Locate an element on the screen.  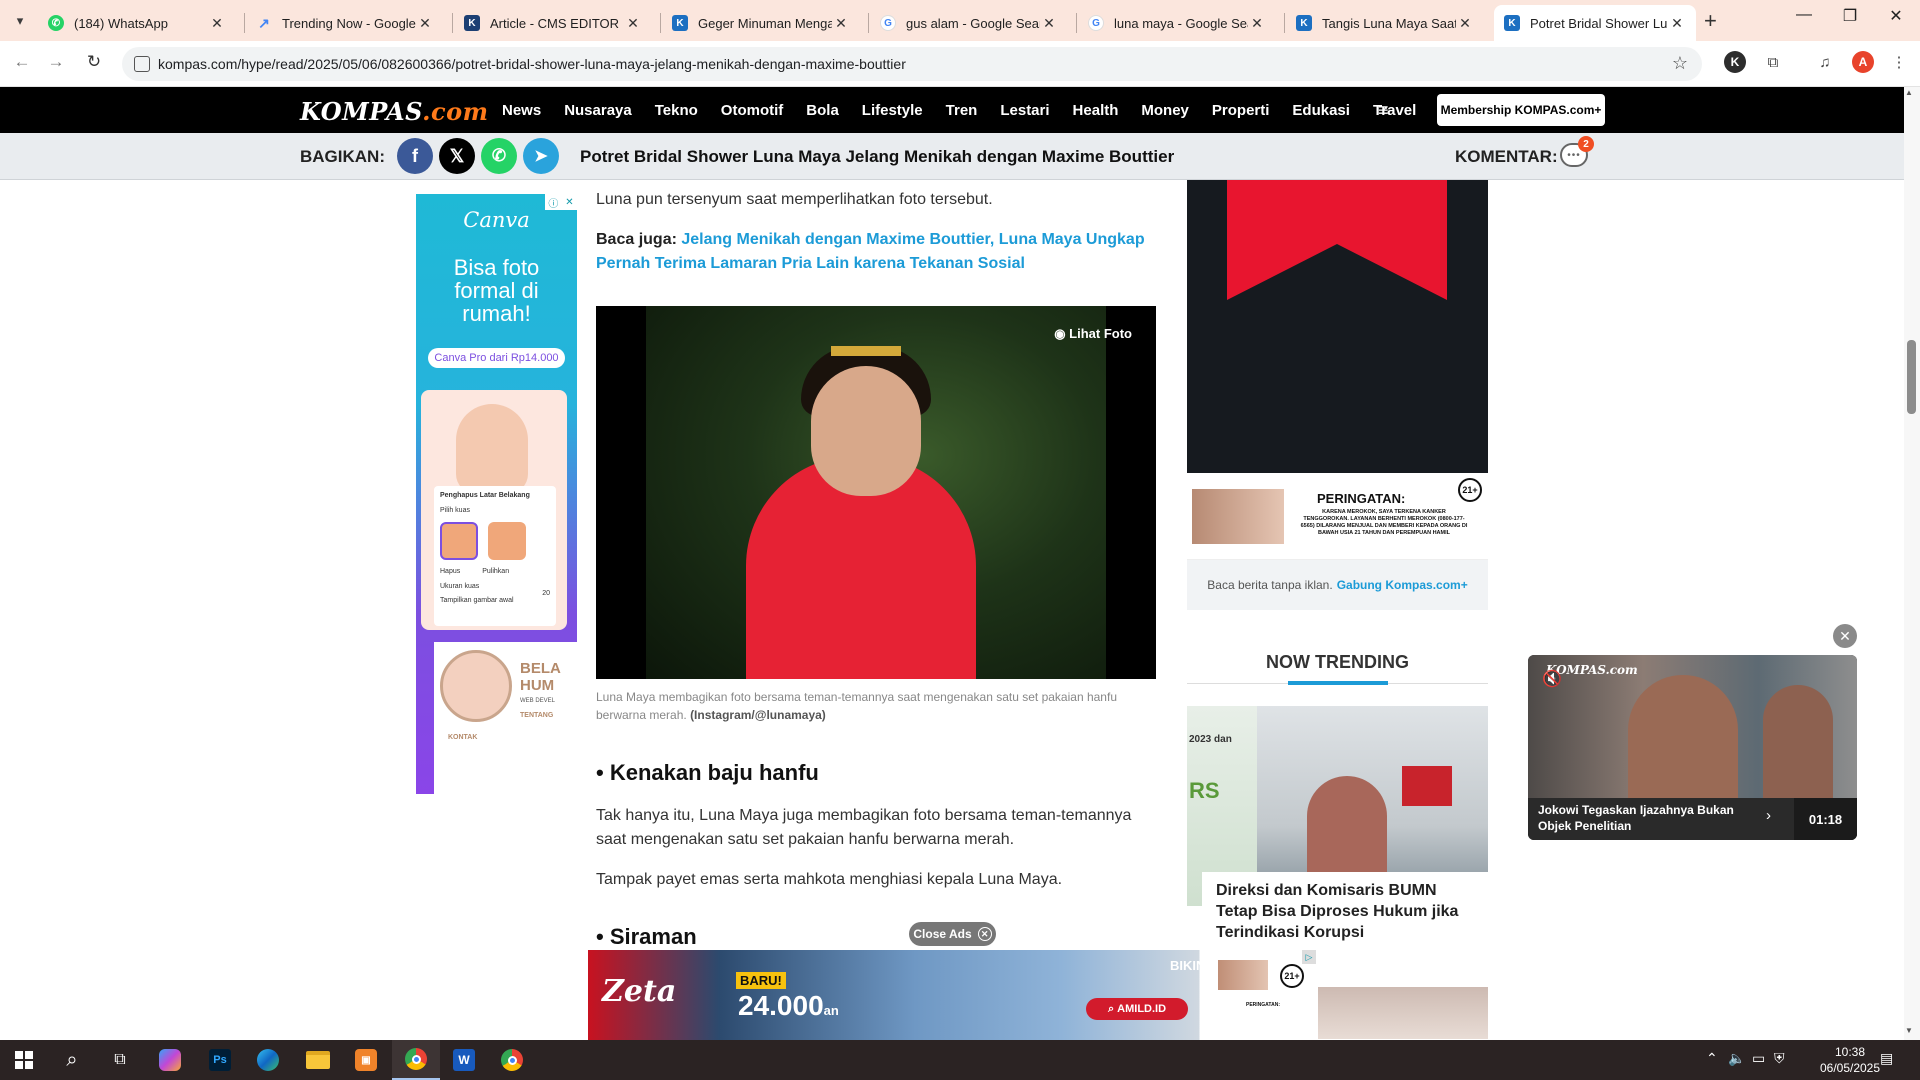
scroll-up-arrow-icon: ▲ is located at coordinates (1909, 92).